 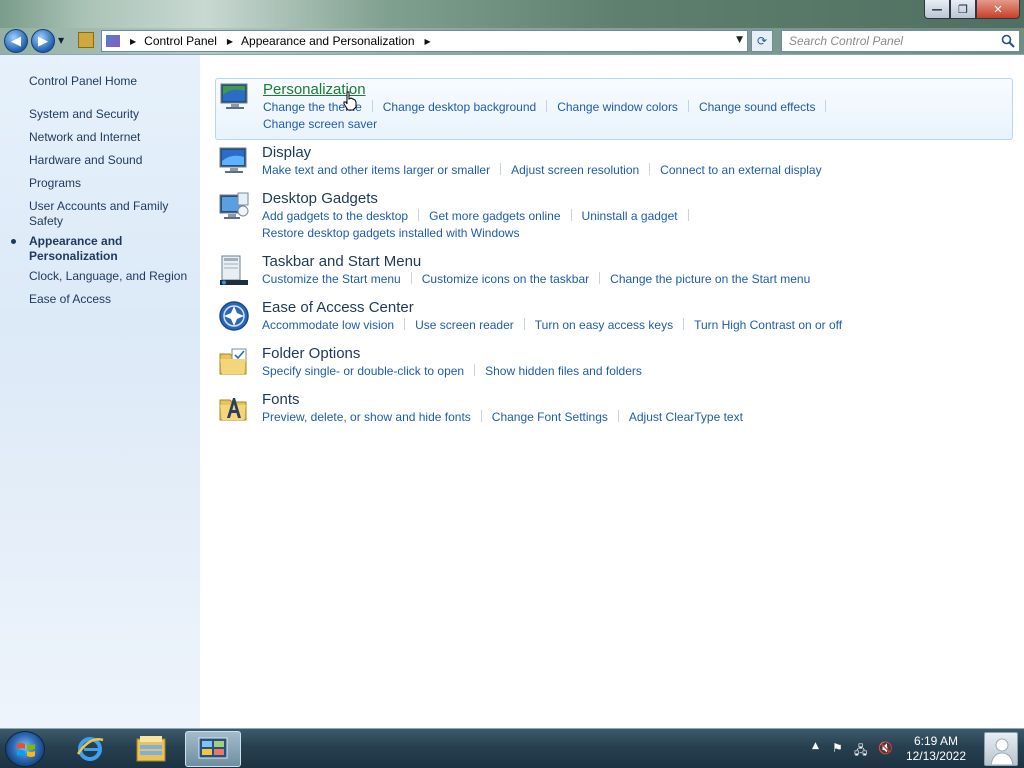 What do you see at coordinates (860, 751) in the screenshot?
I see `network-icon: 🖧` at bounding box center [860, 751].